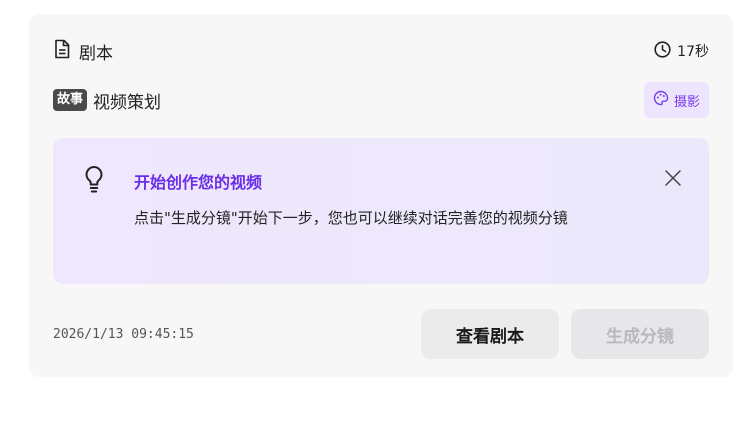  I want to click on document-icon, so click(62, 51).